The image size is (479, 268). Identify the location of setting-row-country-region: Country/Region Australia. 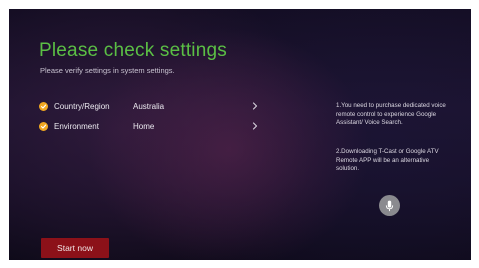
(149, 106).